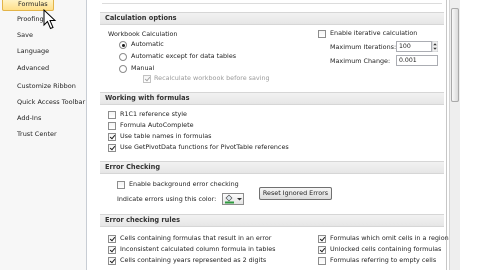 The width and height of the screenshot is (480, 270). I want to click on rule-unlocked-cells-checkbox, so click(322, 250).